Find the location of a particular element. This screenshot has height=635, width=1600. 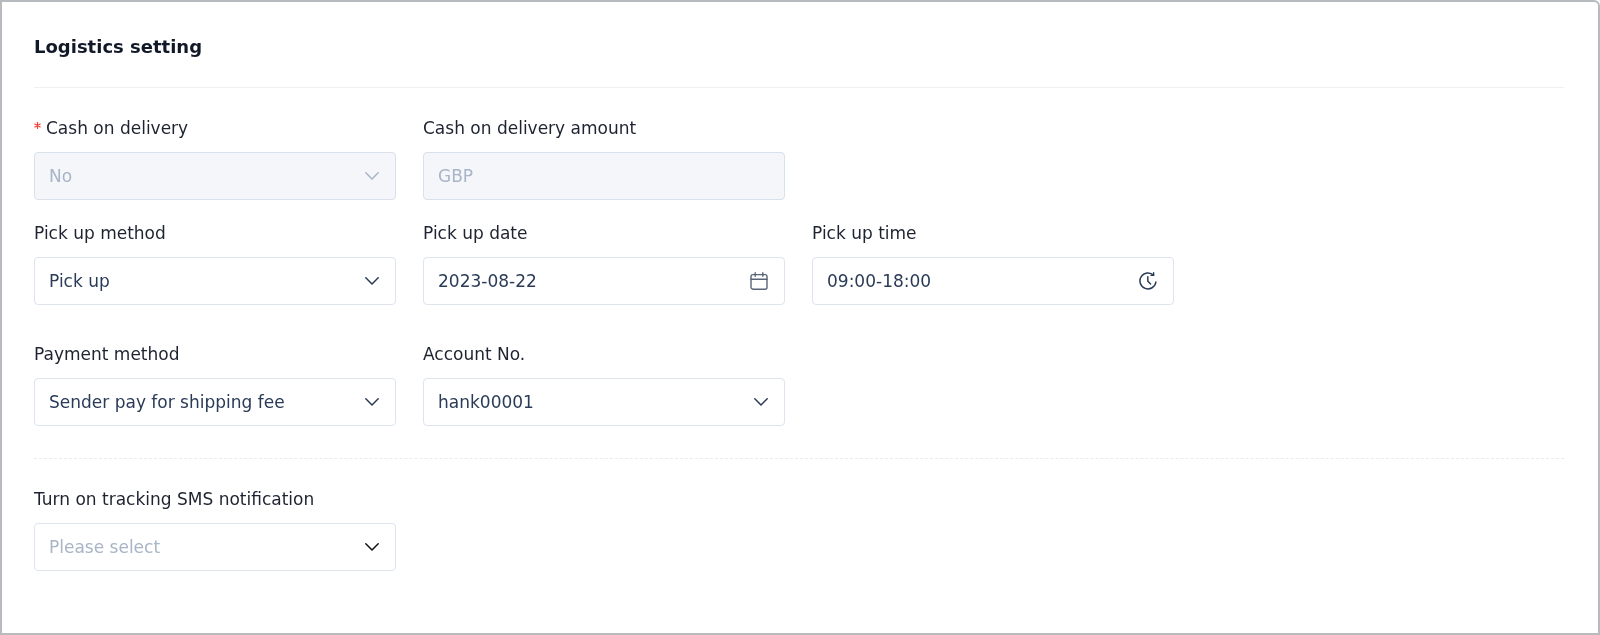

section-title: Logistics setting is located at coordinates (119, 47).